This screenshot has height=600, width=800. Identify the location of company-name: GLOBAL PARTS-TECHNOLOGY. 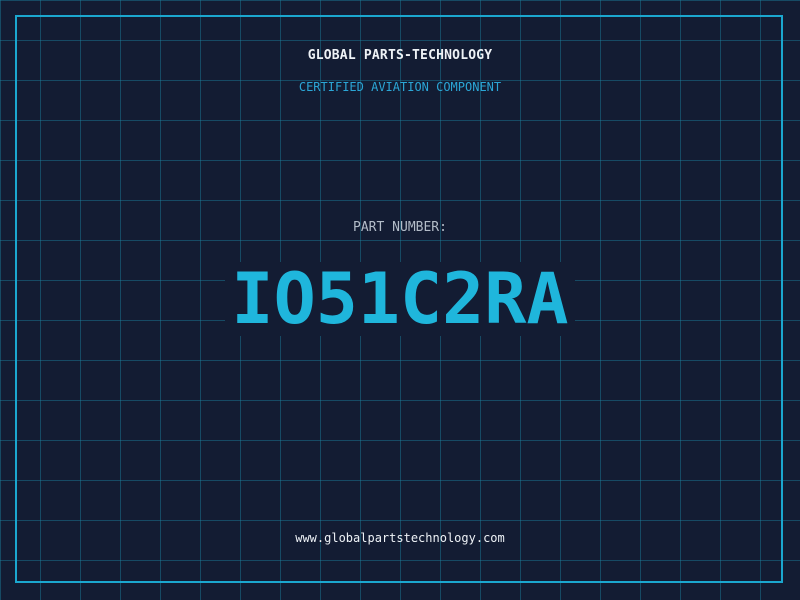
(400, 55).